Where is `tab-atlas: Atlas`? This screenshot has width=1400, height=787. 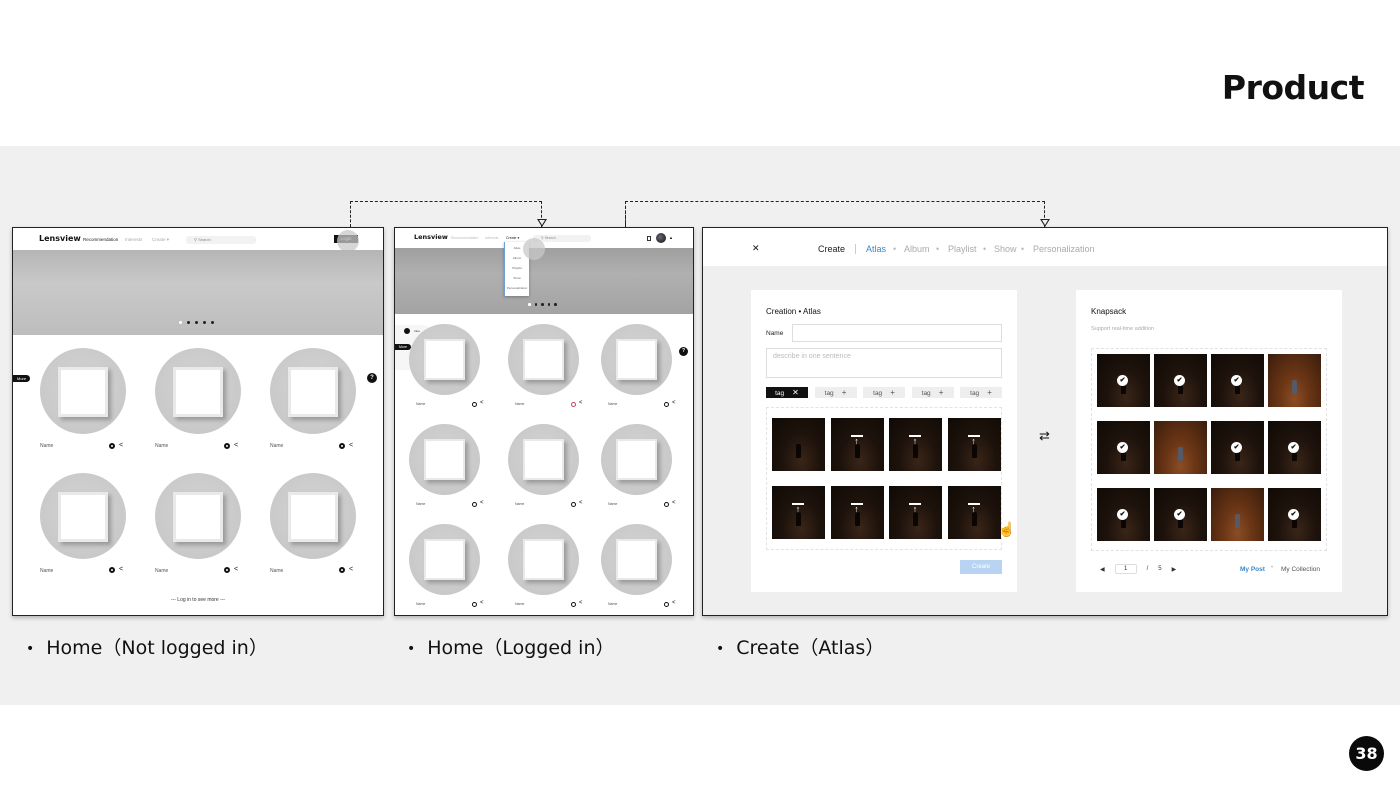
tab-atlas: Atlas is located at coordinates (876, 249).